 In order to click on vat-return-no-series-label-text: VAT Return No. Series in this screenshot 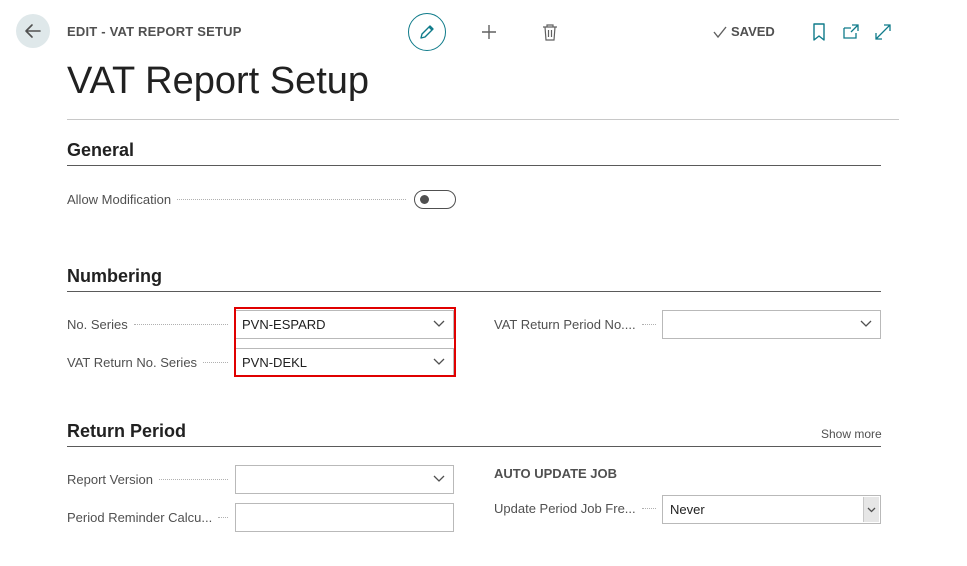, I will do `click(132, 362)`.